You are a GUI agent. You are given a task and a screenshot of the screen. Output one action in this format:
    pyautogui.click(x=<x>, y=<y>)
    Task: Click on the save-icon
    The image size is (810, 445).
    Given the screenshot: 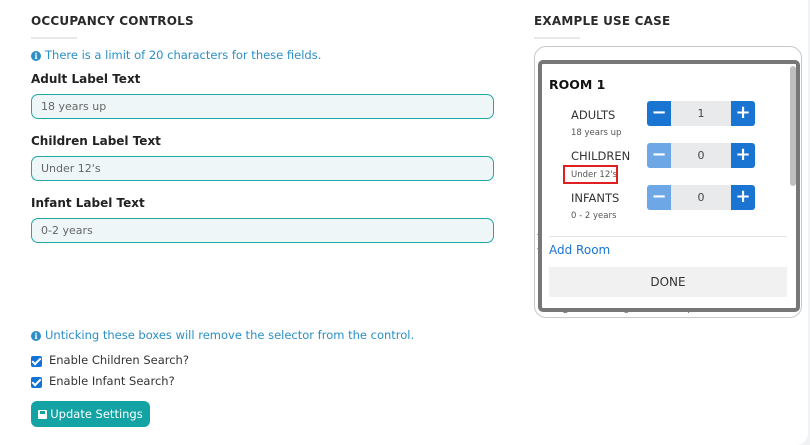 What is the action you would take?
    pyautogui.click(x=43, y=414)
    